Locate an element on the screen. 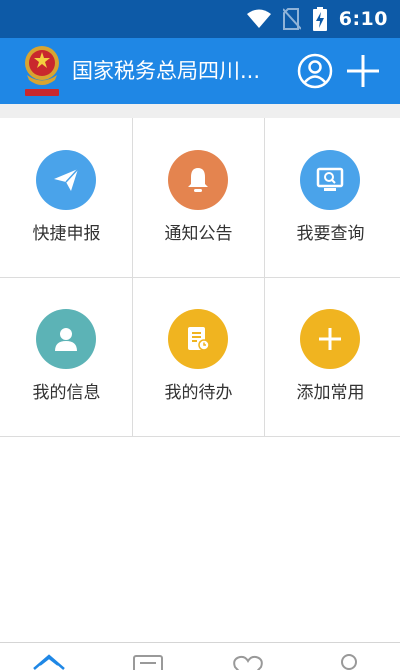  tile-label: 添加常用 is located at coordinates (330, 393).